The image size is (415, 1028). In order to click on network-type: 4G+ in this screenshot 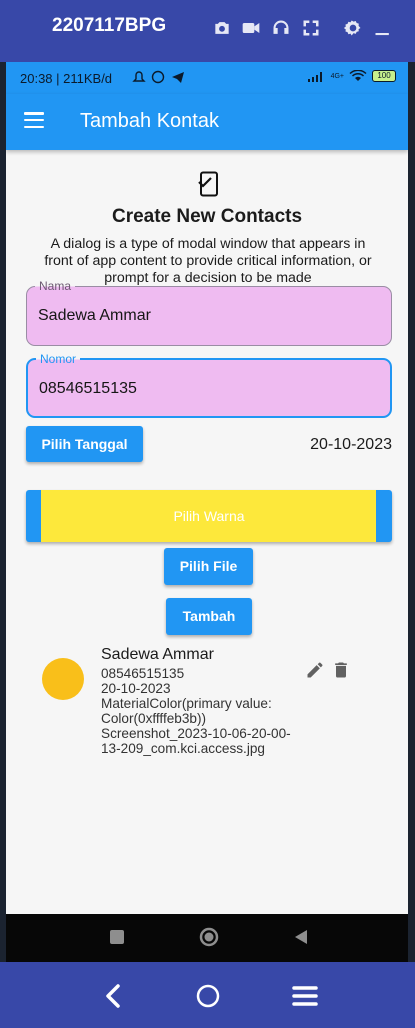, I will do `click(337, 76)`.